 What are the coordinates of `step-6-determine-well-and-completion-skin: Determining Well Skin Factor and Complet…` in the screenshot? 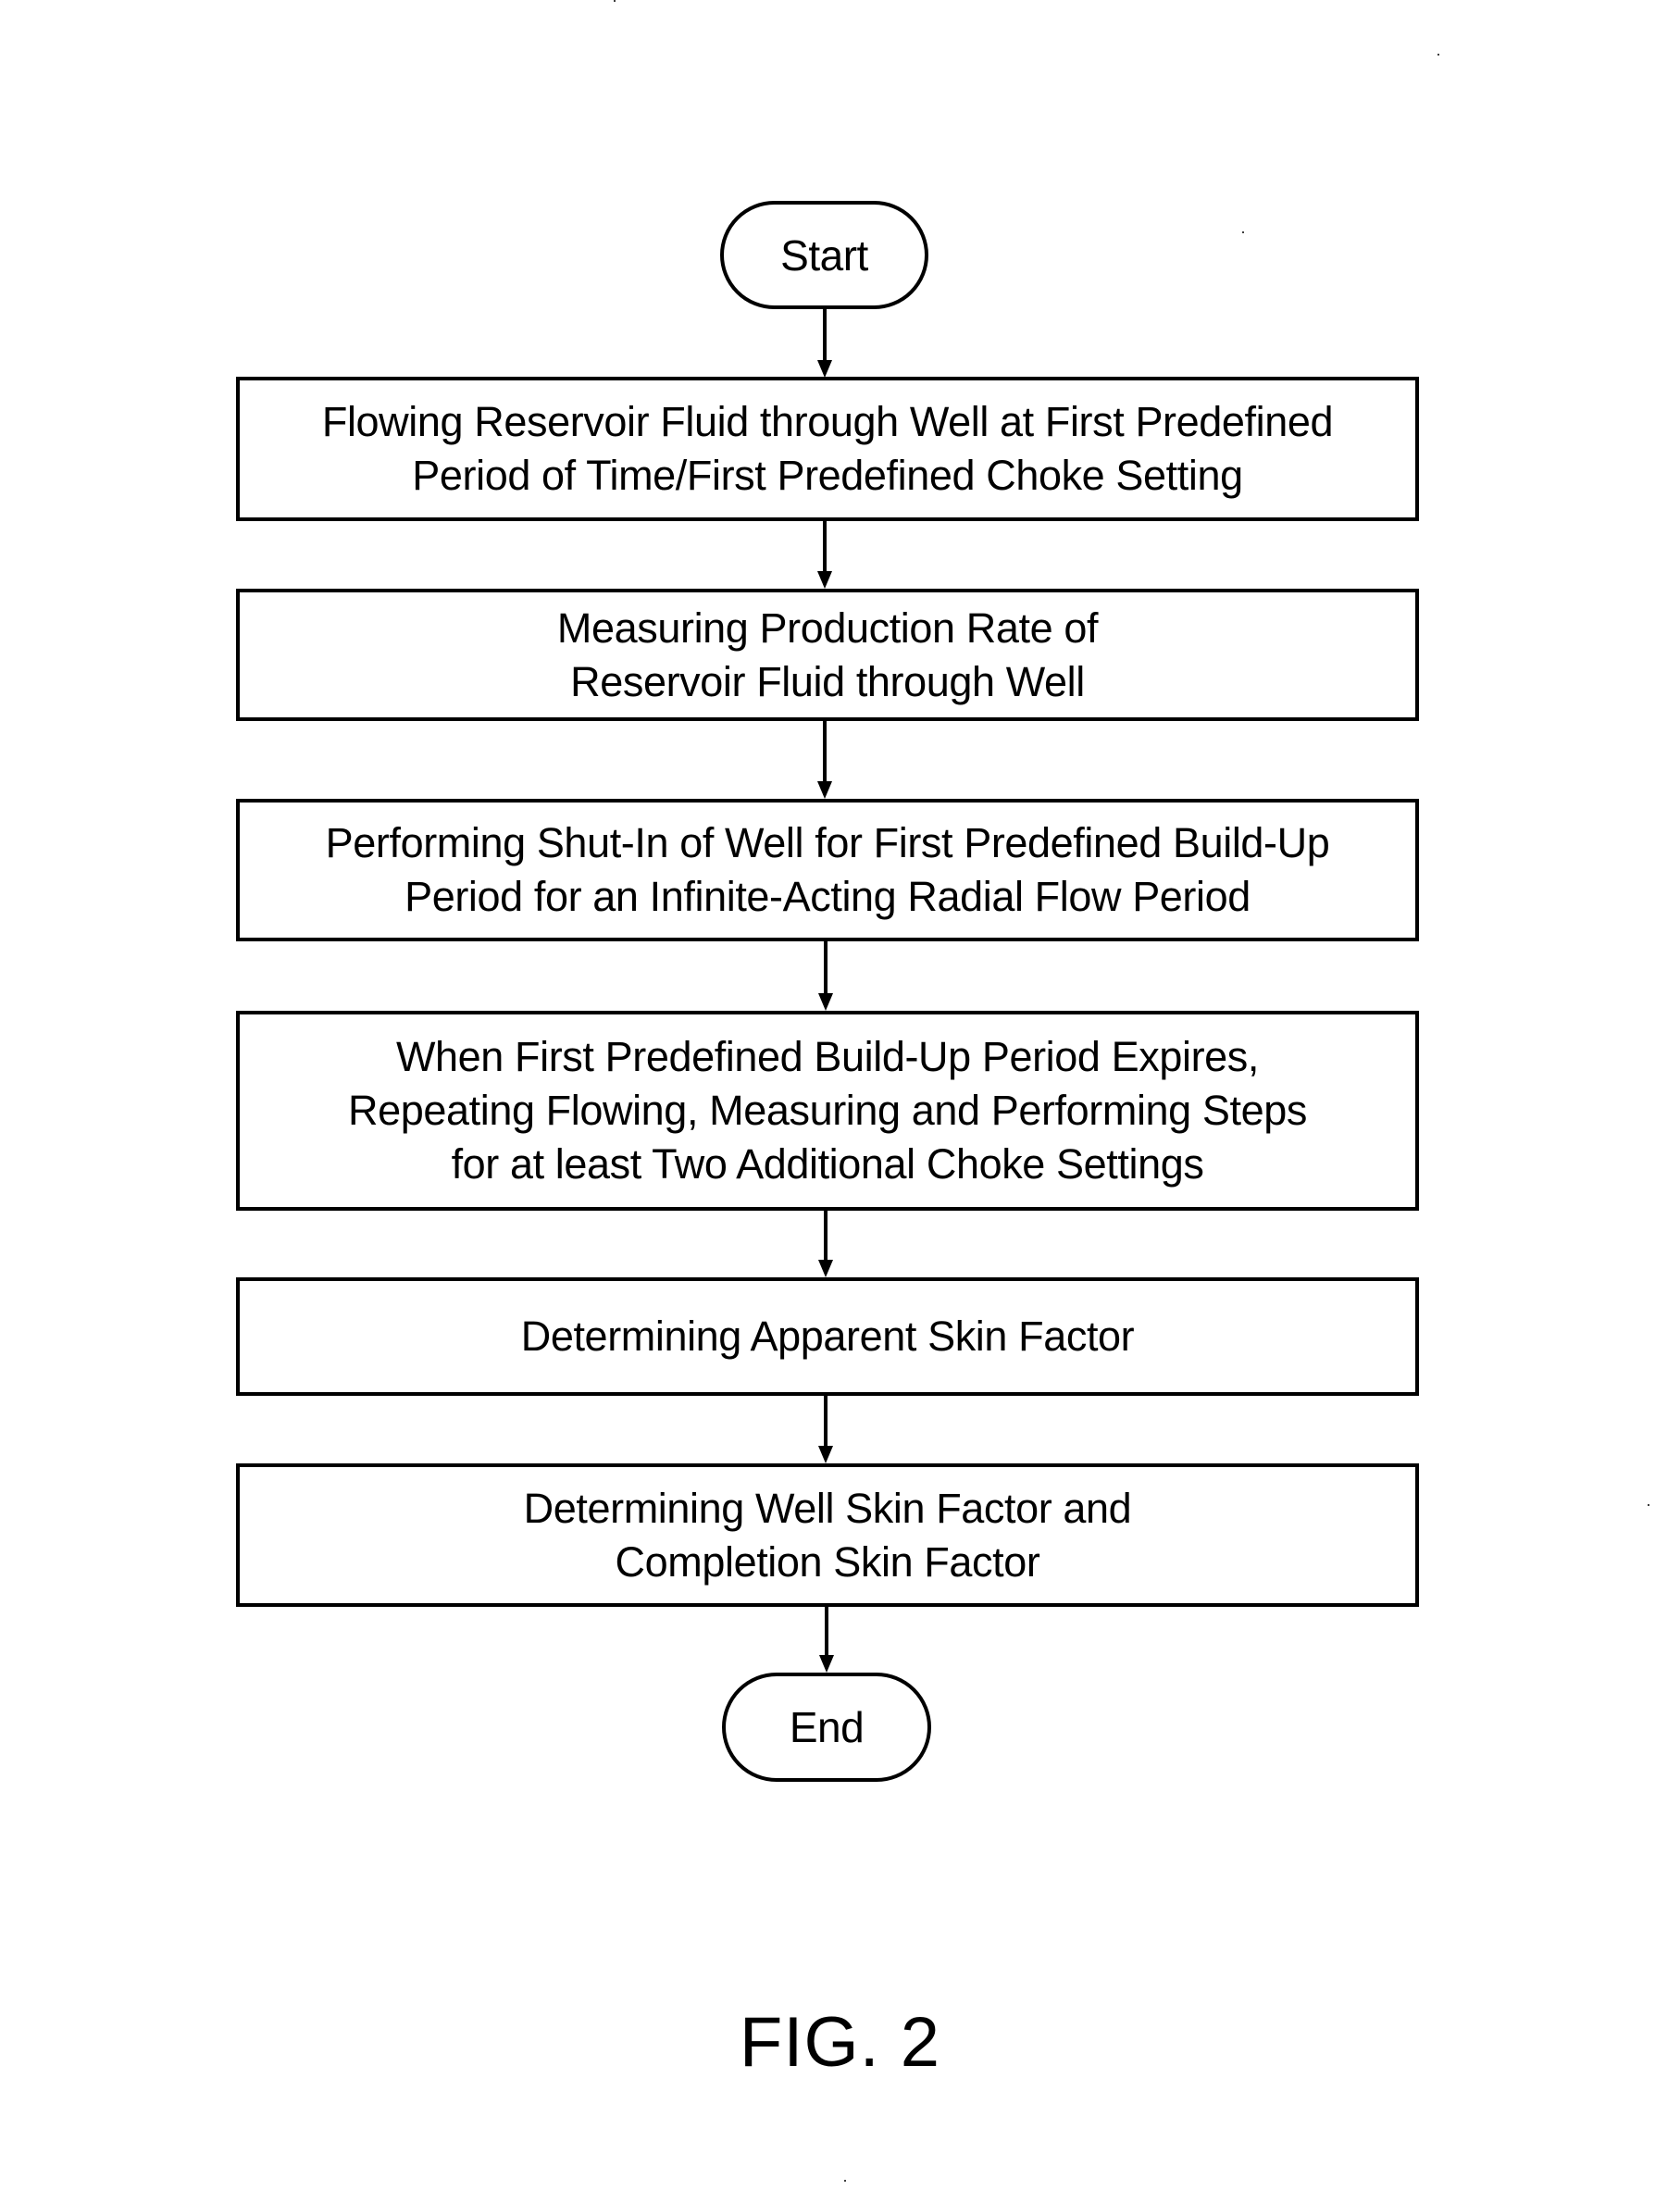 It's located at (827, 1535).